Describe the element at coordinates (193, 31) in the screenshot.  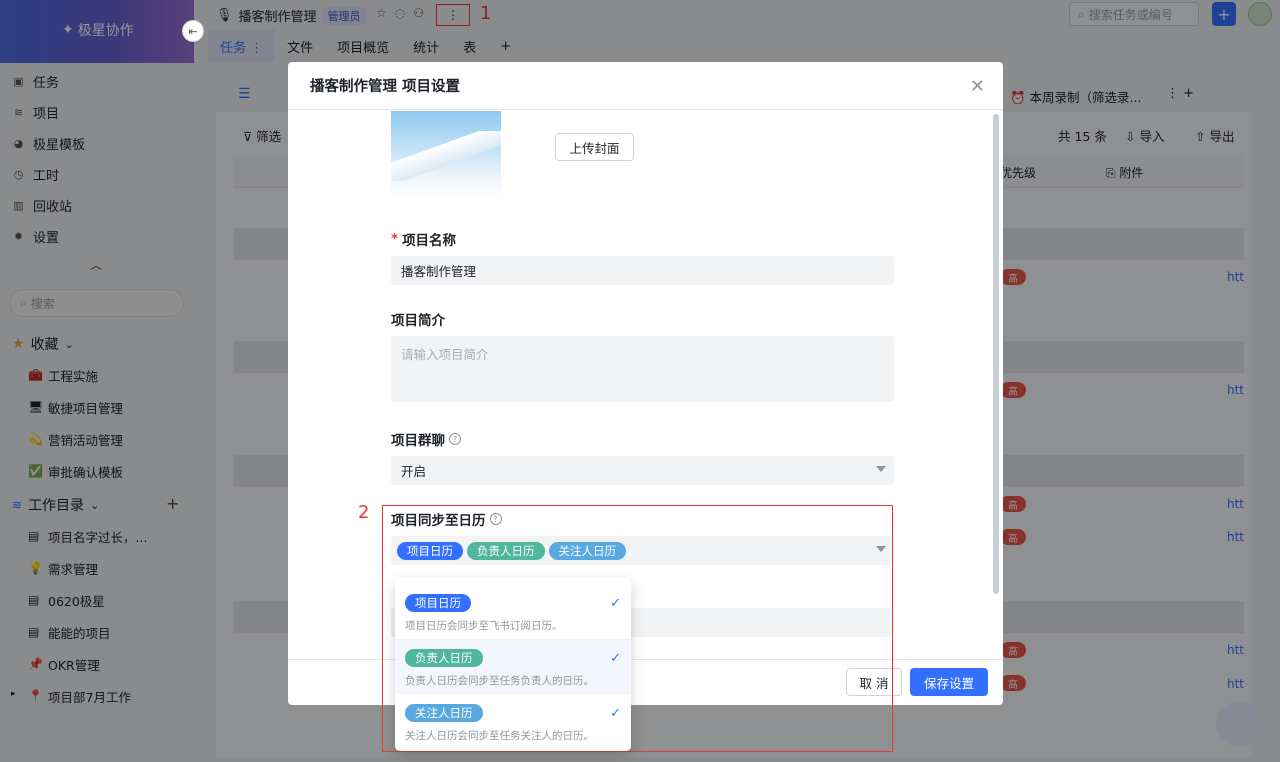
I see `collapse-sidebar-button: ⇤` at that location.